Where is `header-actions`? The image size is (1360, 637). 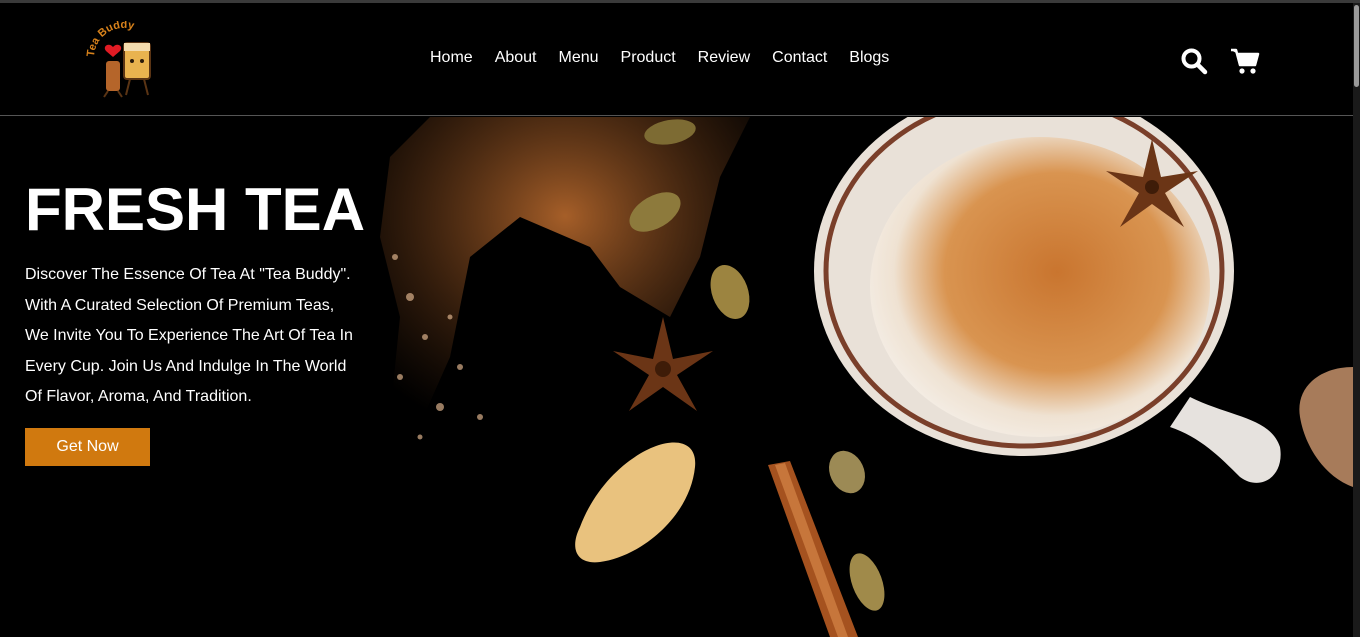
header-actions is located at coordinates (1220, 63).